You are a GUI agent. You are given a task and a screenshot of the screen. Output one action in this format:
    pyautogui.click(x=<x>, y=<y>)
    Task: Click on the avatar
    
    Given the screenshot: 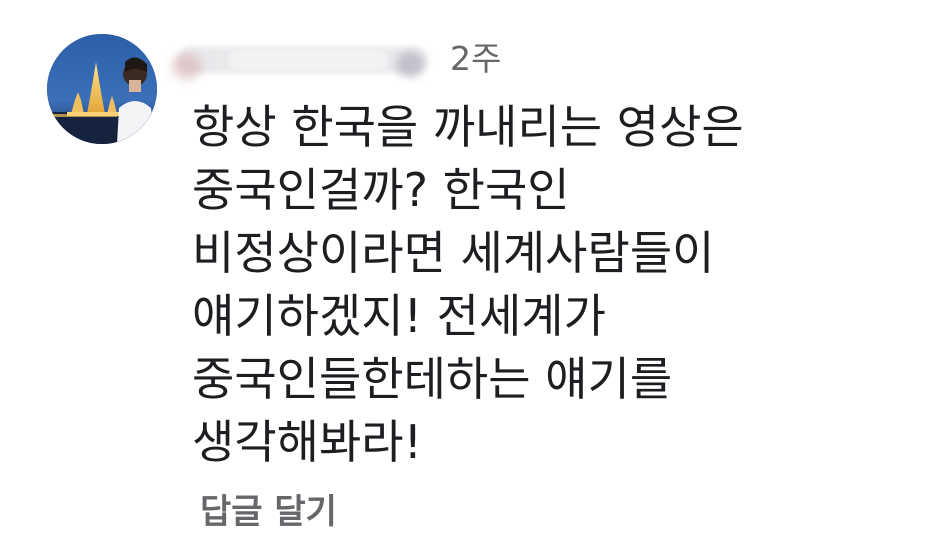 What is the action you would take?
    pyautogui.click(x=102, y=89)
    